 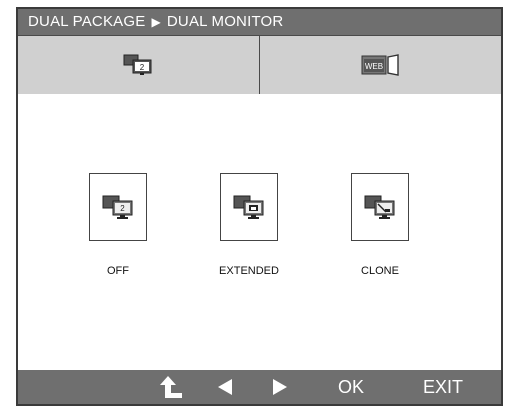 What do you see at coordinates (259, 387) in the screenshot?
I see `bottom-nav-bar: OK EXIT` at bounding box center [259, 387].